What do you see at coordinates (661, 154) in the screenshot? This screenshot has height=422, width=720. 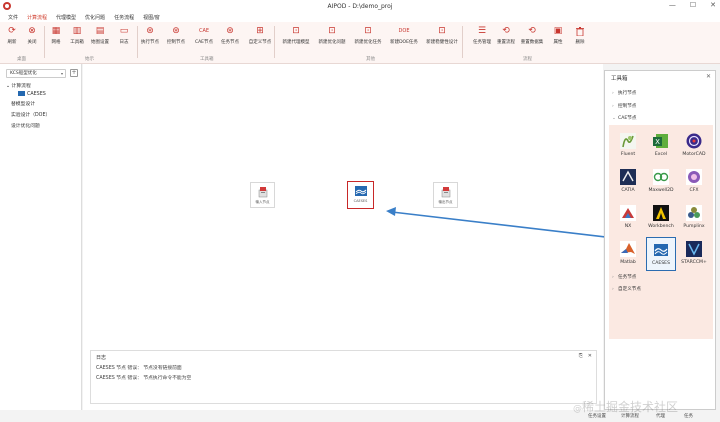 I see `tool-label: Excel` at bounding box center [661, 154].